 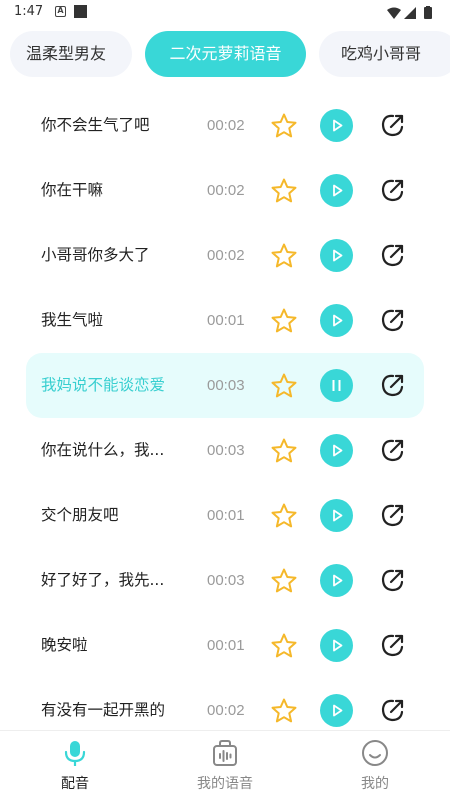 What do you see at coordinates (375, 753) in the screenshot?
I see `smiley-icon` at bounding box center [375, 753].